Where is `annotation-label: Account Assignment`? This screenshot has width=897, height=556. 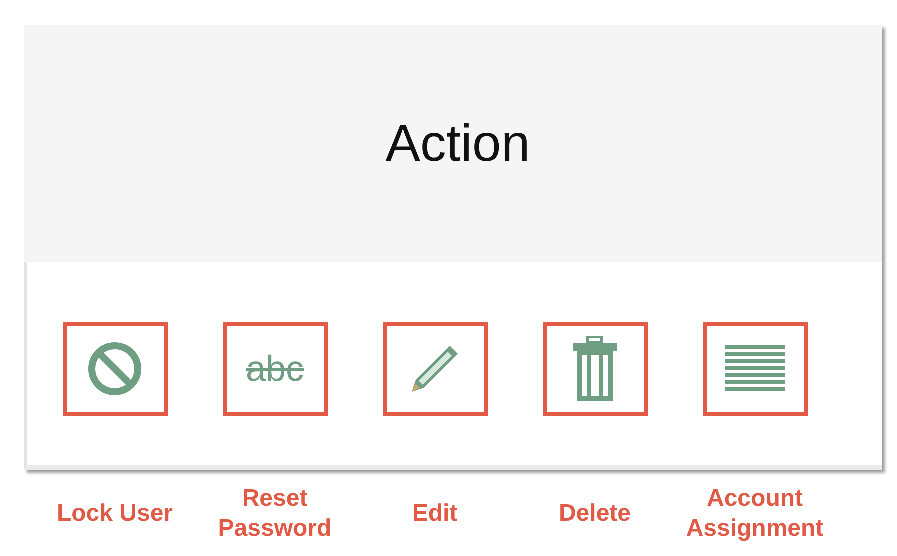
annotation-label: Account Assignment is located at coordinates (755, 514).